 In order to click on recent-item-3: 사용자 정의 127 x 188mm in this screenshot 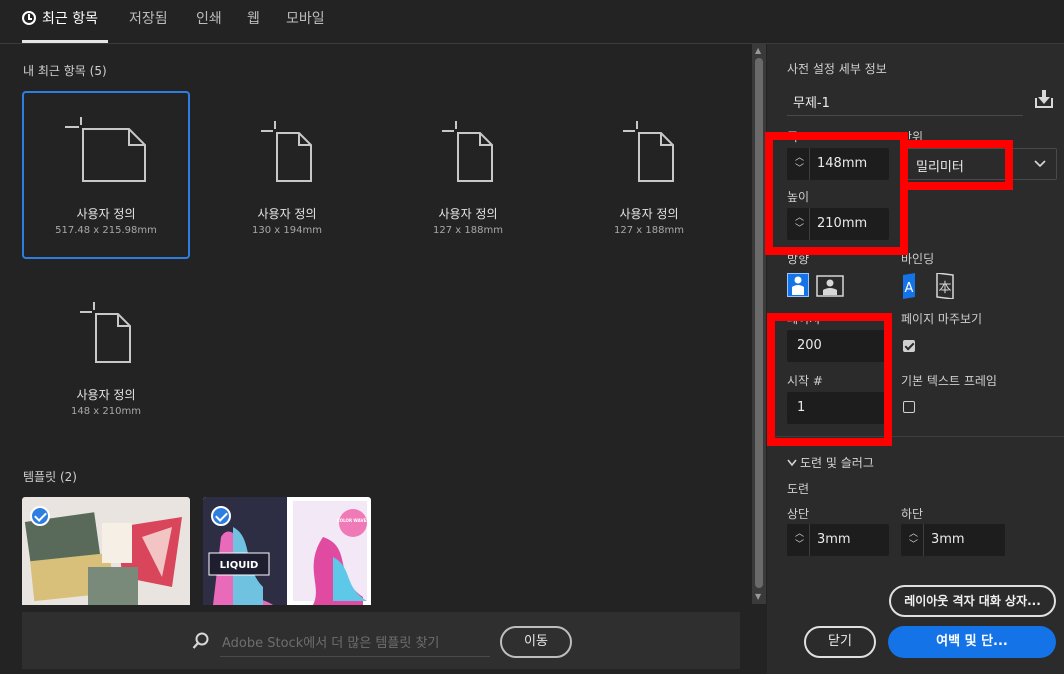, I will do `click(468, 175)`.